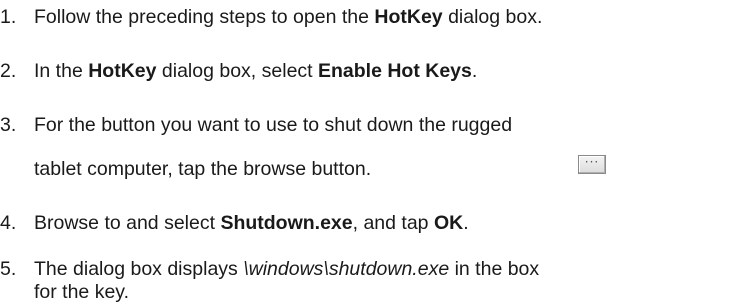 This screenshot has height=303, width=755. I want to click on step-text-line-2: tablet computer, tap the browse button., so click(203, 169).